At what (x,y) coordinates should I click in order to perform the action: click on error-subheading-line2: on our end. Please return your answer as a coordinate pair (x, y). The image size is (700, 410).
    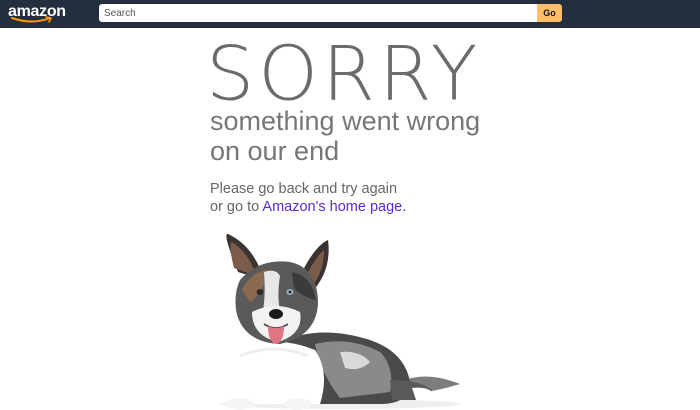
    Looking at the image, I should click on (275, 151).